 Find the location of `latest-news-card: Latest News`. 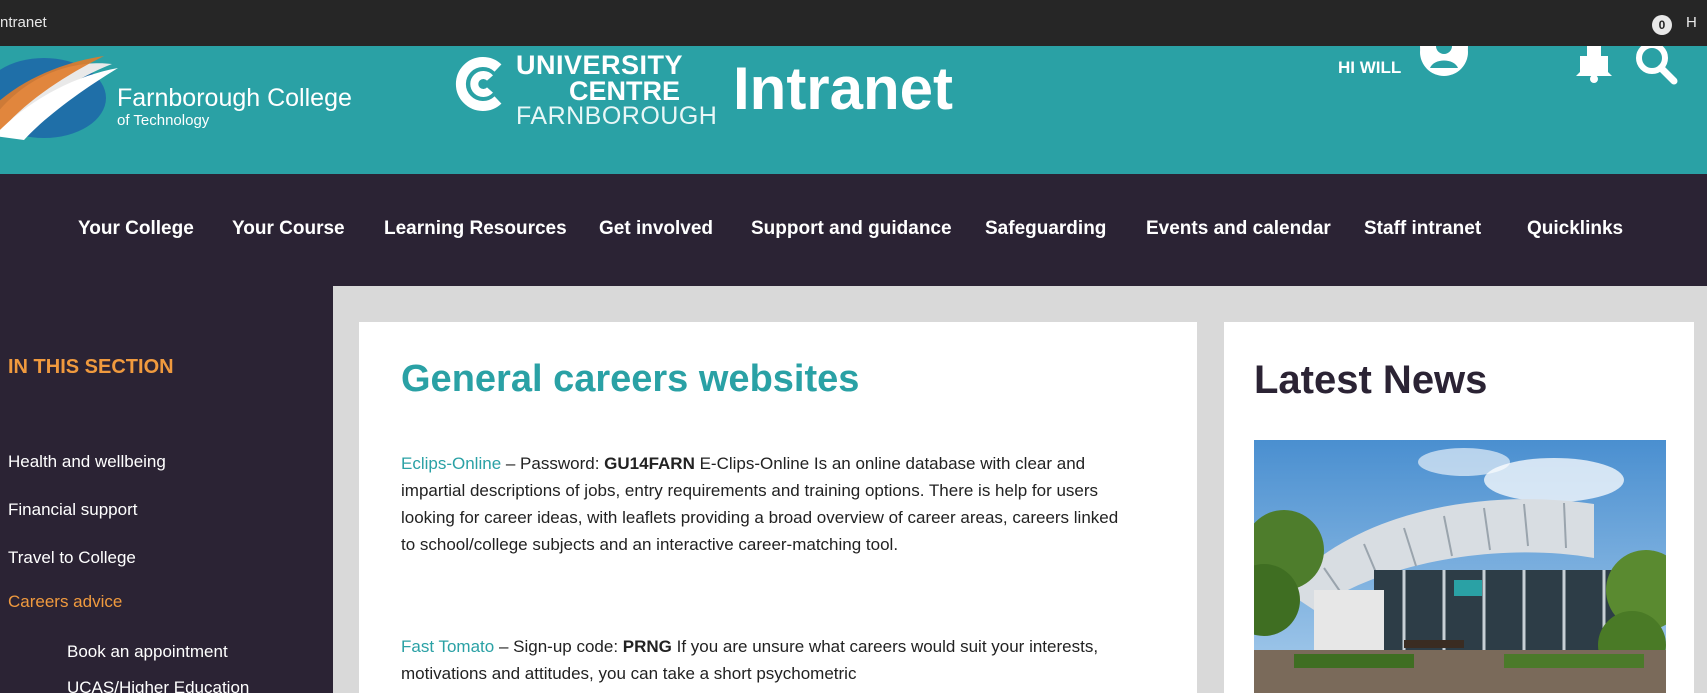

latest-news-card: Latest News is located at coordinates (1459, 507).